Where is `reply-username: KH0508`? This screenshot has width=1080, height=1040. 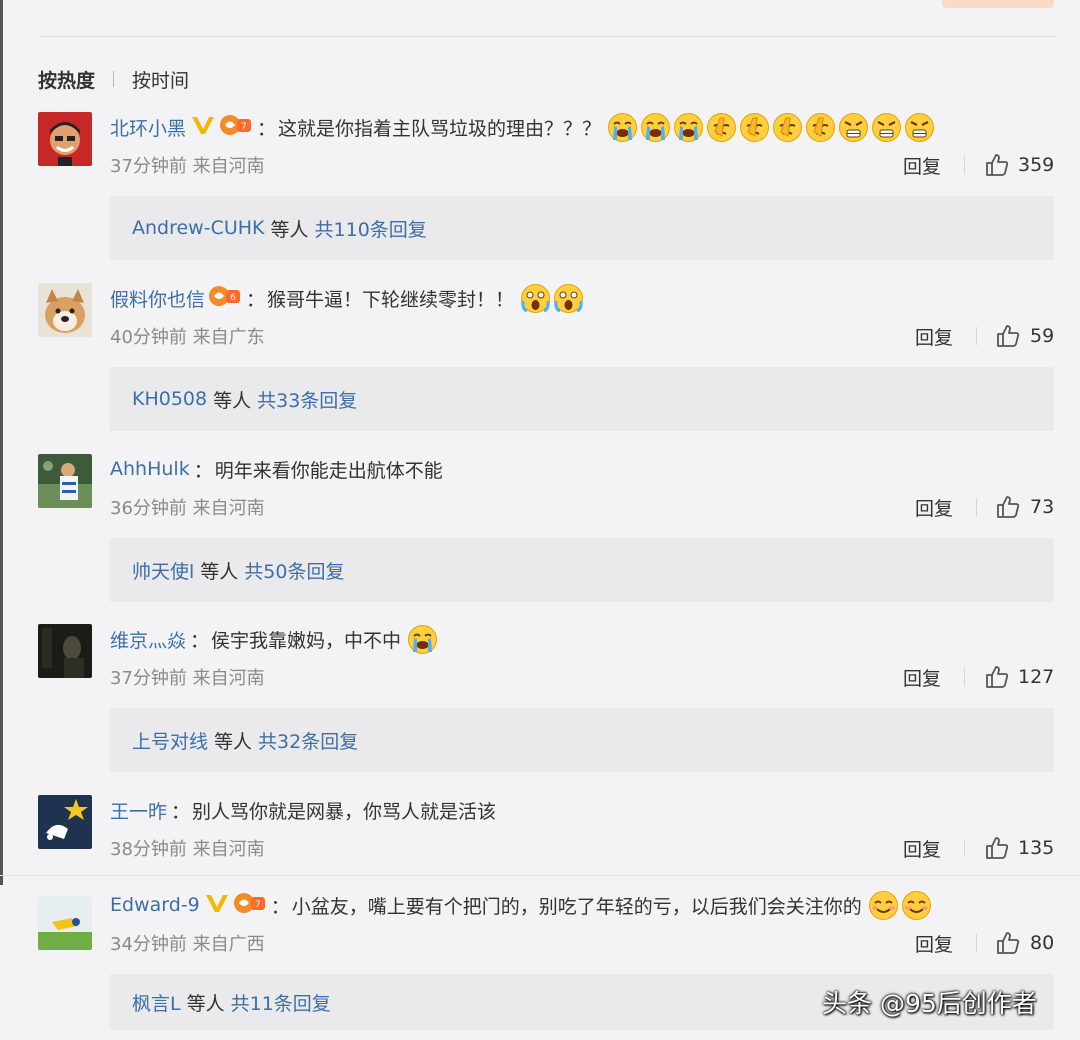 reply-username: KH0508 is located at coordinates (169, 399).